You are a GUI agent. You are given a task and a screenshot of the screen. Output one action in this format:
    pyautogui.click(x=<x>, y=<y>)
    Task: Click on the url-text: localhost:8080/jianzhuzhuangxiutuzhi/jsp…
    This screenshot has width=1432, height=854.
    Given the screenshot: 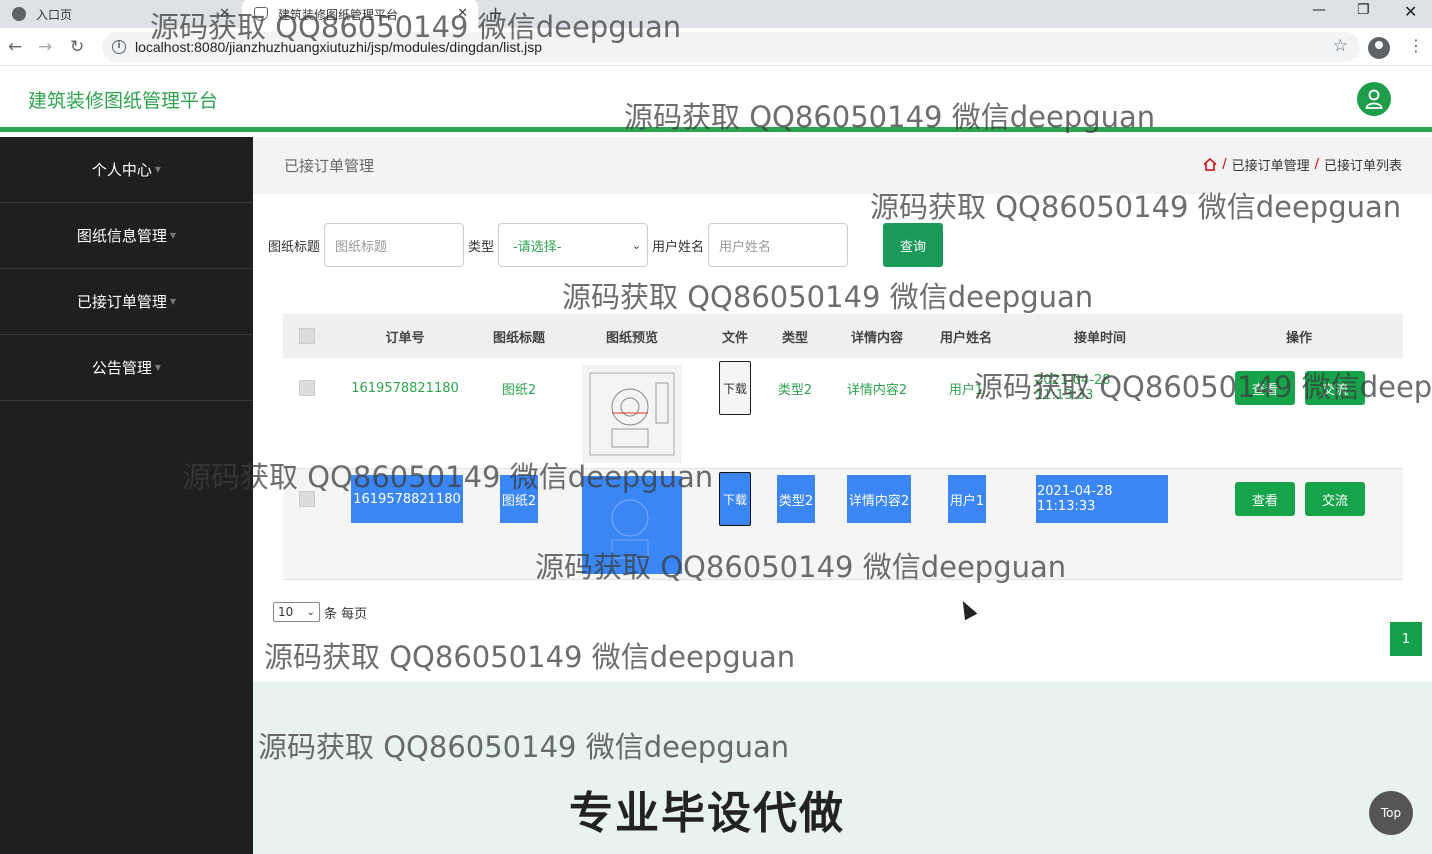 What is the action you would take?
    pyautogui.click(x=339, y=47)
    